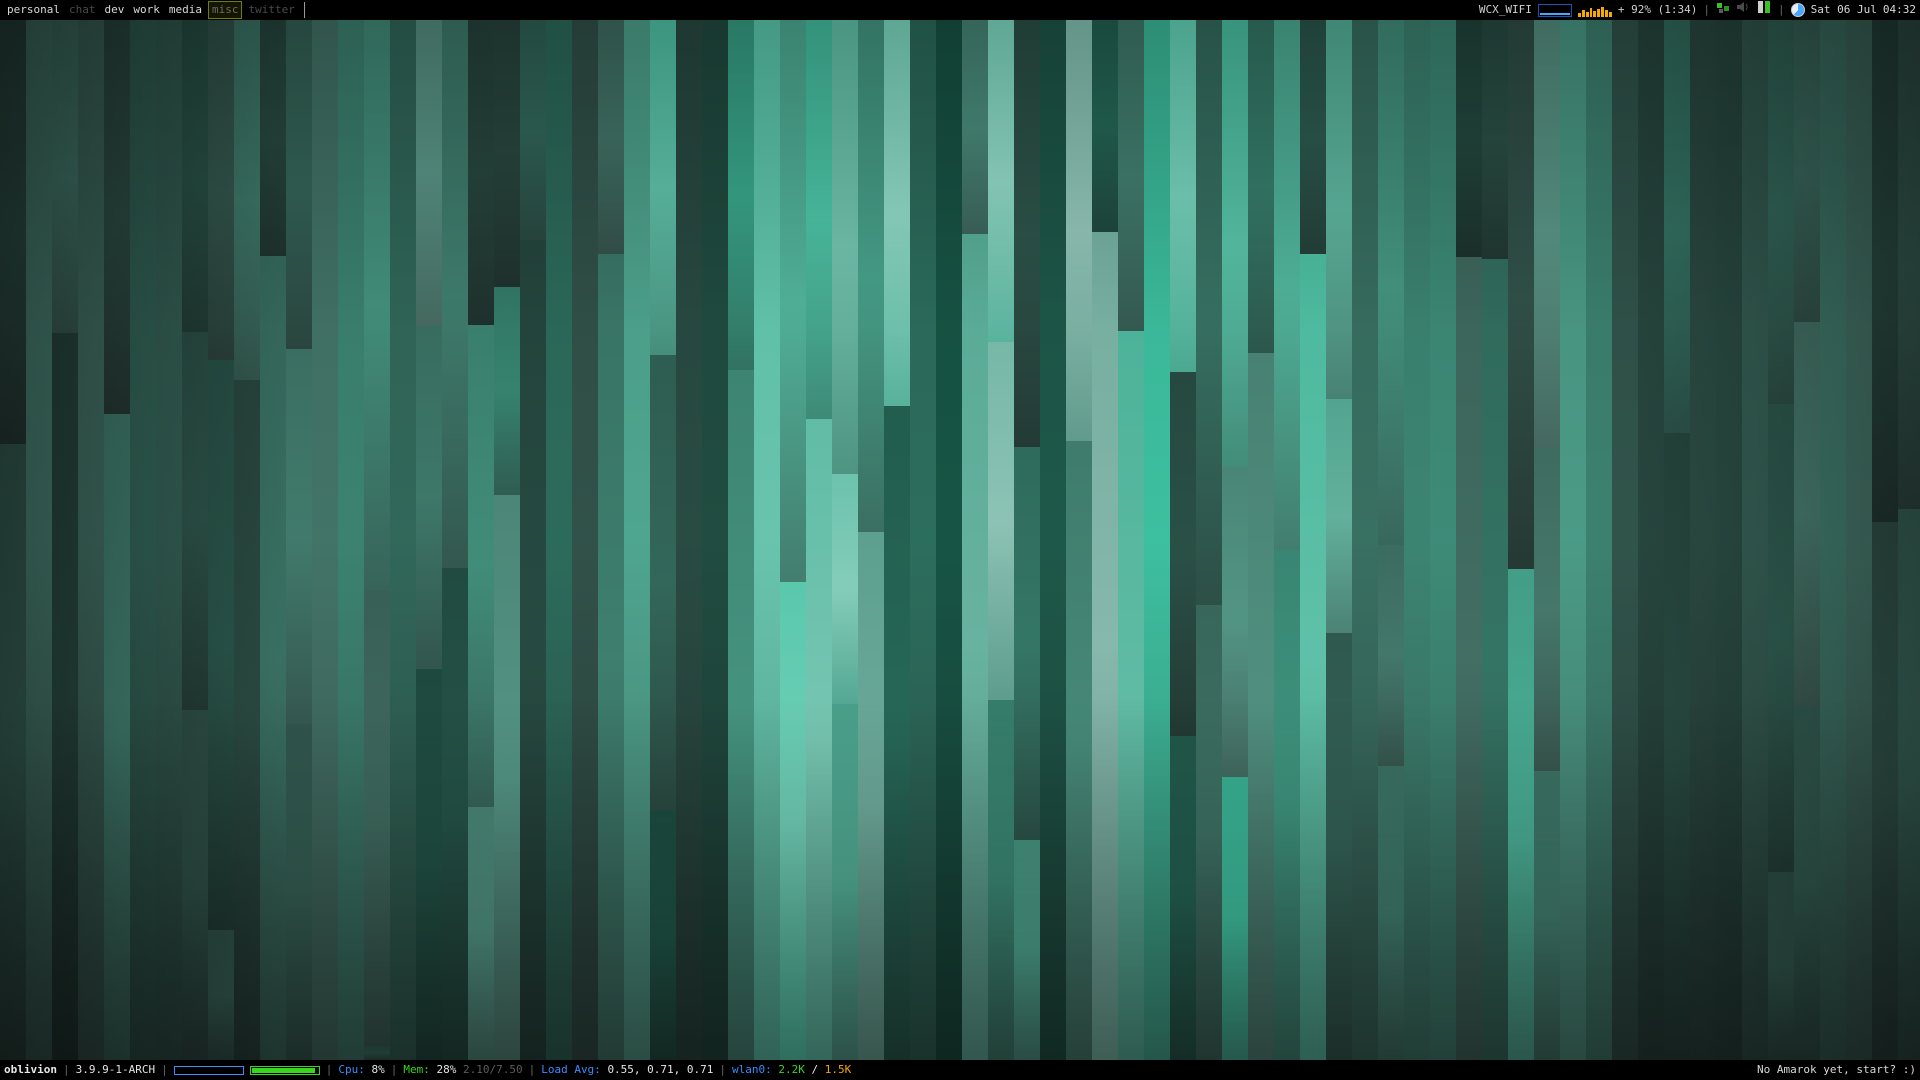 This screenshot has height=1080, width=1920. What do you see at coordinates (114, 10) in the screenshot?
I see `tag-dev: dev` at bounding box center [114, 10].